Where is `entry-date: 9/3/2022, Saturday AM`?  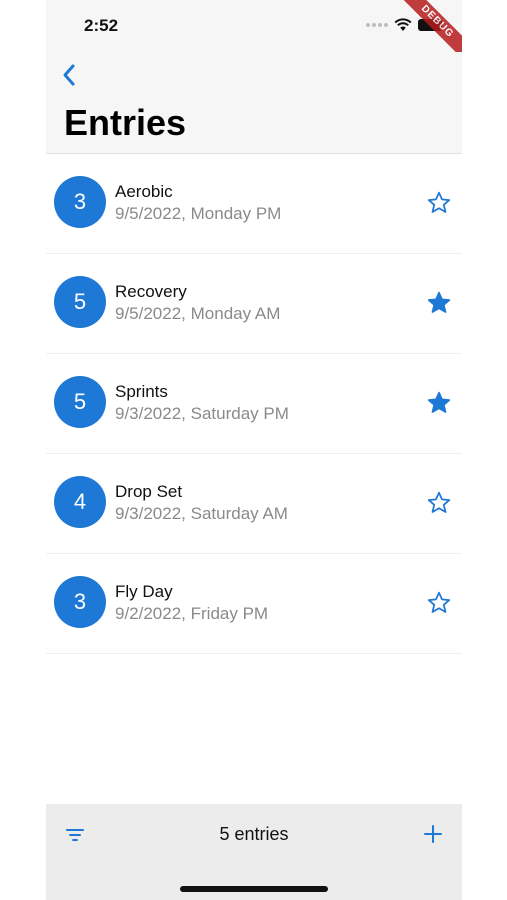 entry-date: 9/3/2022, Saturday AM is located at coordinates (201, 513).